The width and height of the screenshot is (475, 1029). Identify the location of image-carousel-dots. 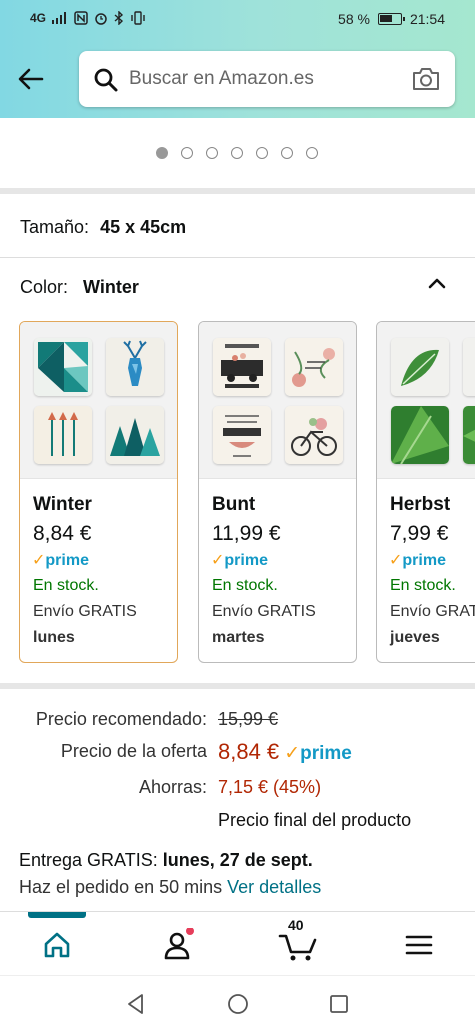
(237, 153).